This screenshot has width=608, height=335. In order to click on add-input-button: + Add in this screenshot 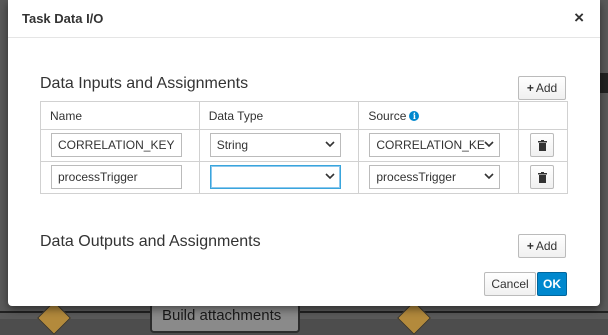, I will do `click(542, 88)`.